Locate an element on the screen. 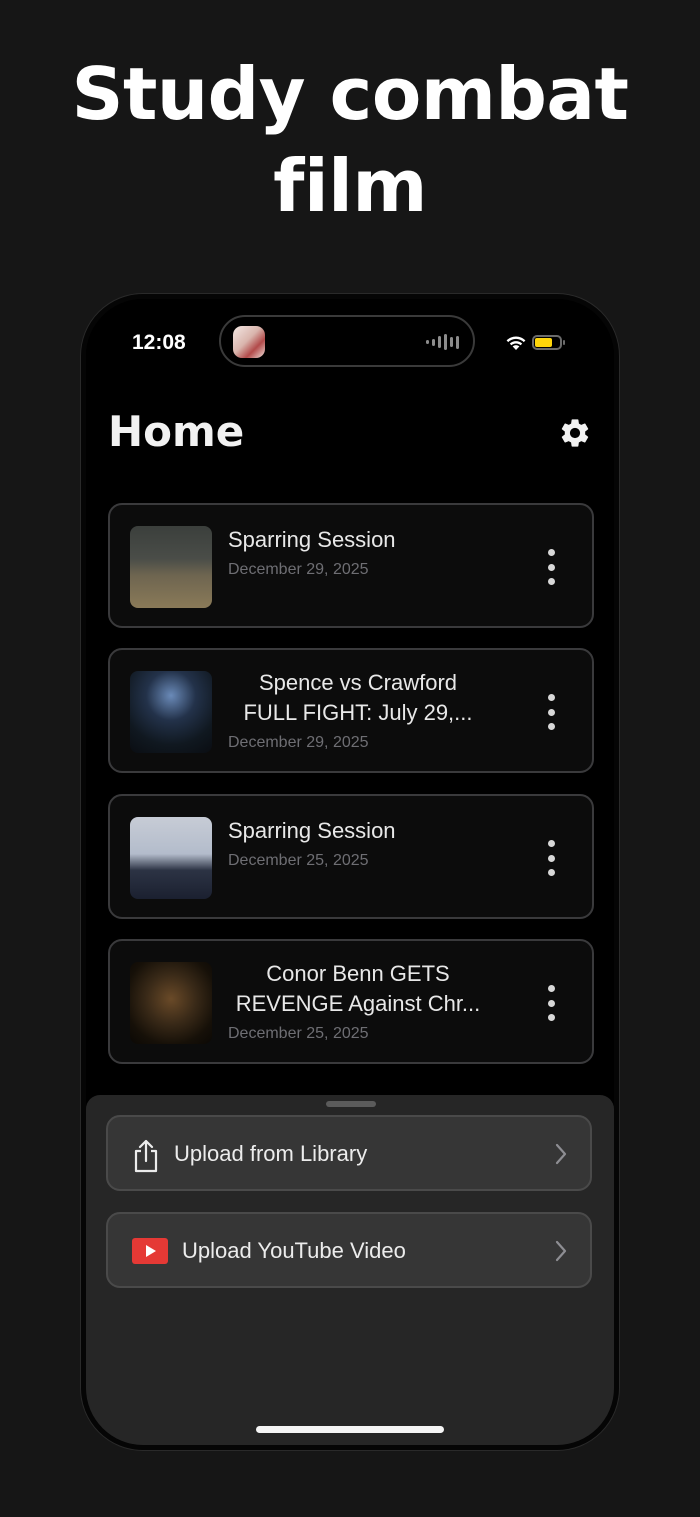 This screenshot has height=1517, width=700. video-card: Sparring Session December 29, 2025 is located at coordinates (351, 565).